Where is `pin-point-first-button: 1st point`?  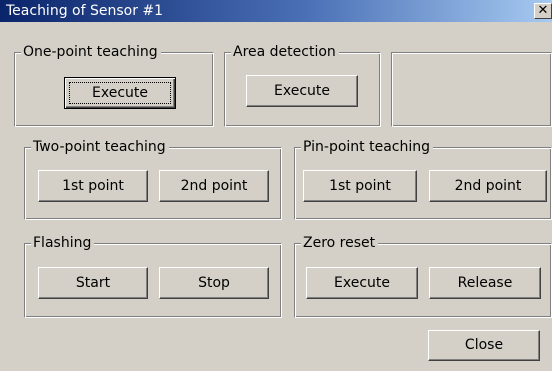
pin-point-first-button: 1st point is located at coordinates (360, 186).